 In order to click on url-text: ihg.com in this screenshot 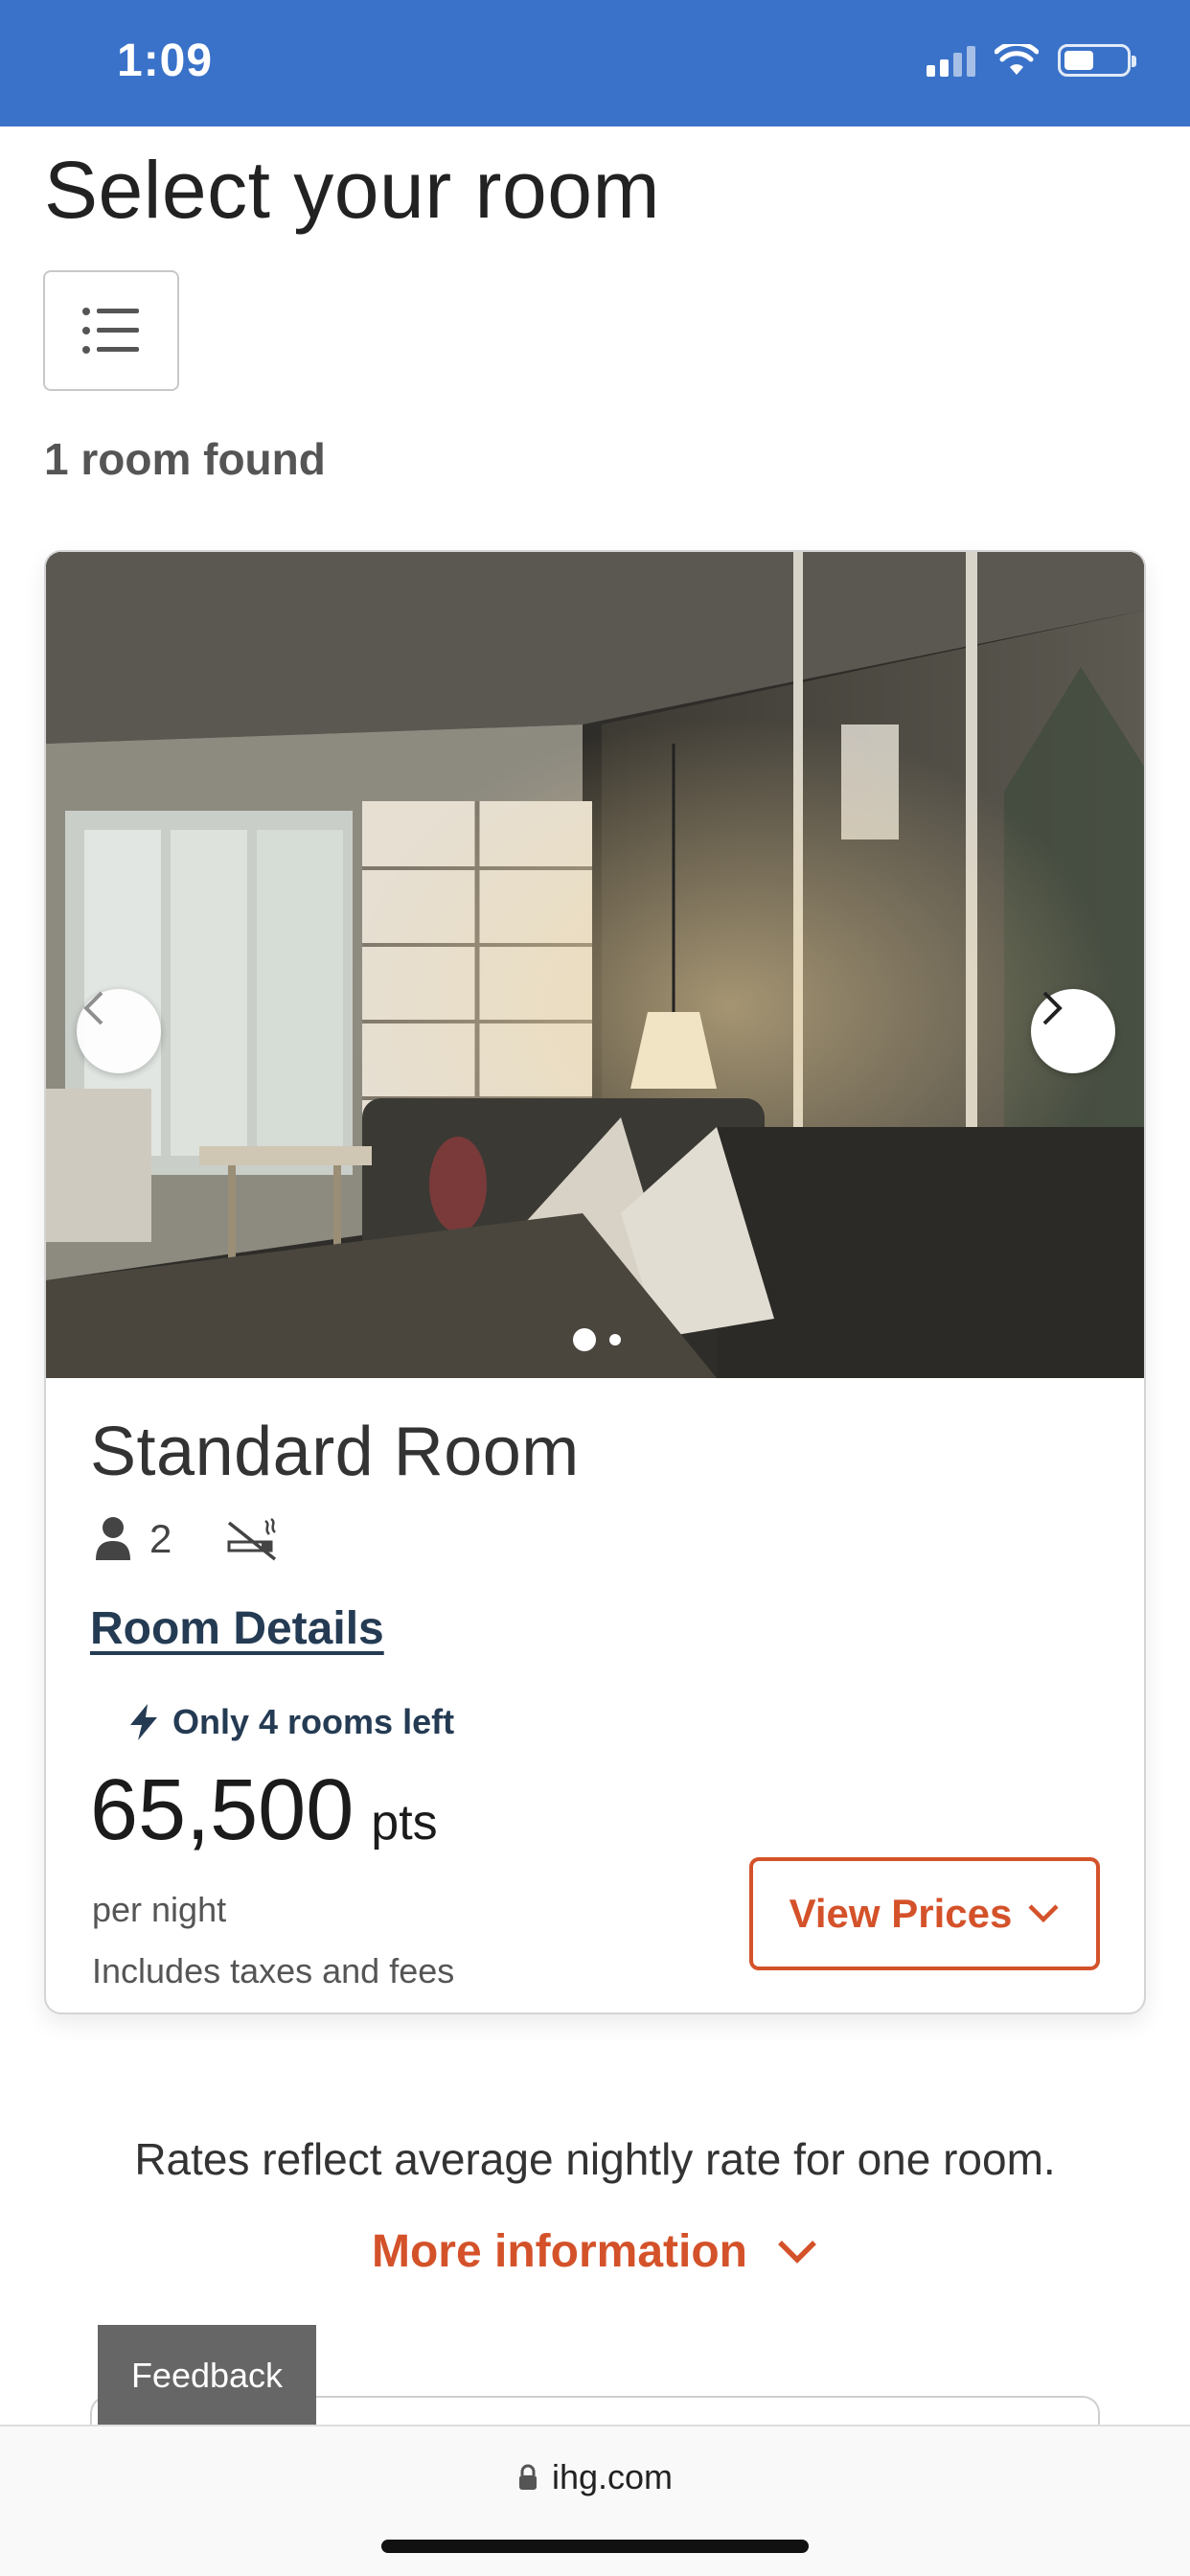, I will do `click(612, 2476)`.